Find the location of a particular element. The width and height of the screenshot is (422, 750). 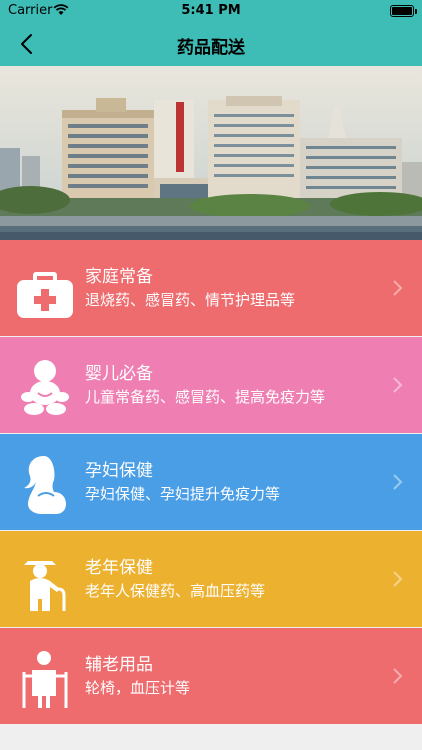

category-pregnancy-care: 孕妇保健 孕妇保健、孕妇提升免疫力等 is located at coordinates (211, 482).